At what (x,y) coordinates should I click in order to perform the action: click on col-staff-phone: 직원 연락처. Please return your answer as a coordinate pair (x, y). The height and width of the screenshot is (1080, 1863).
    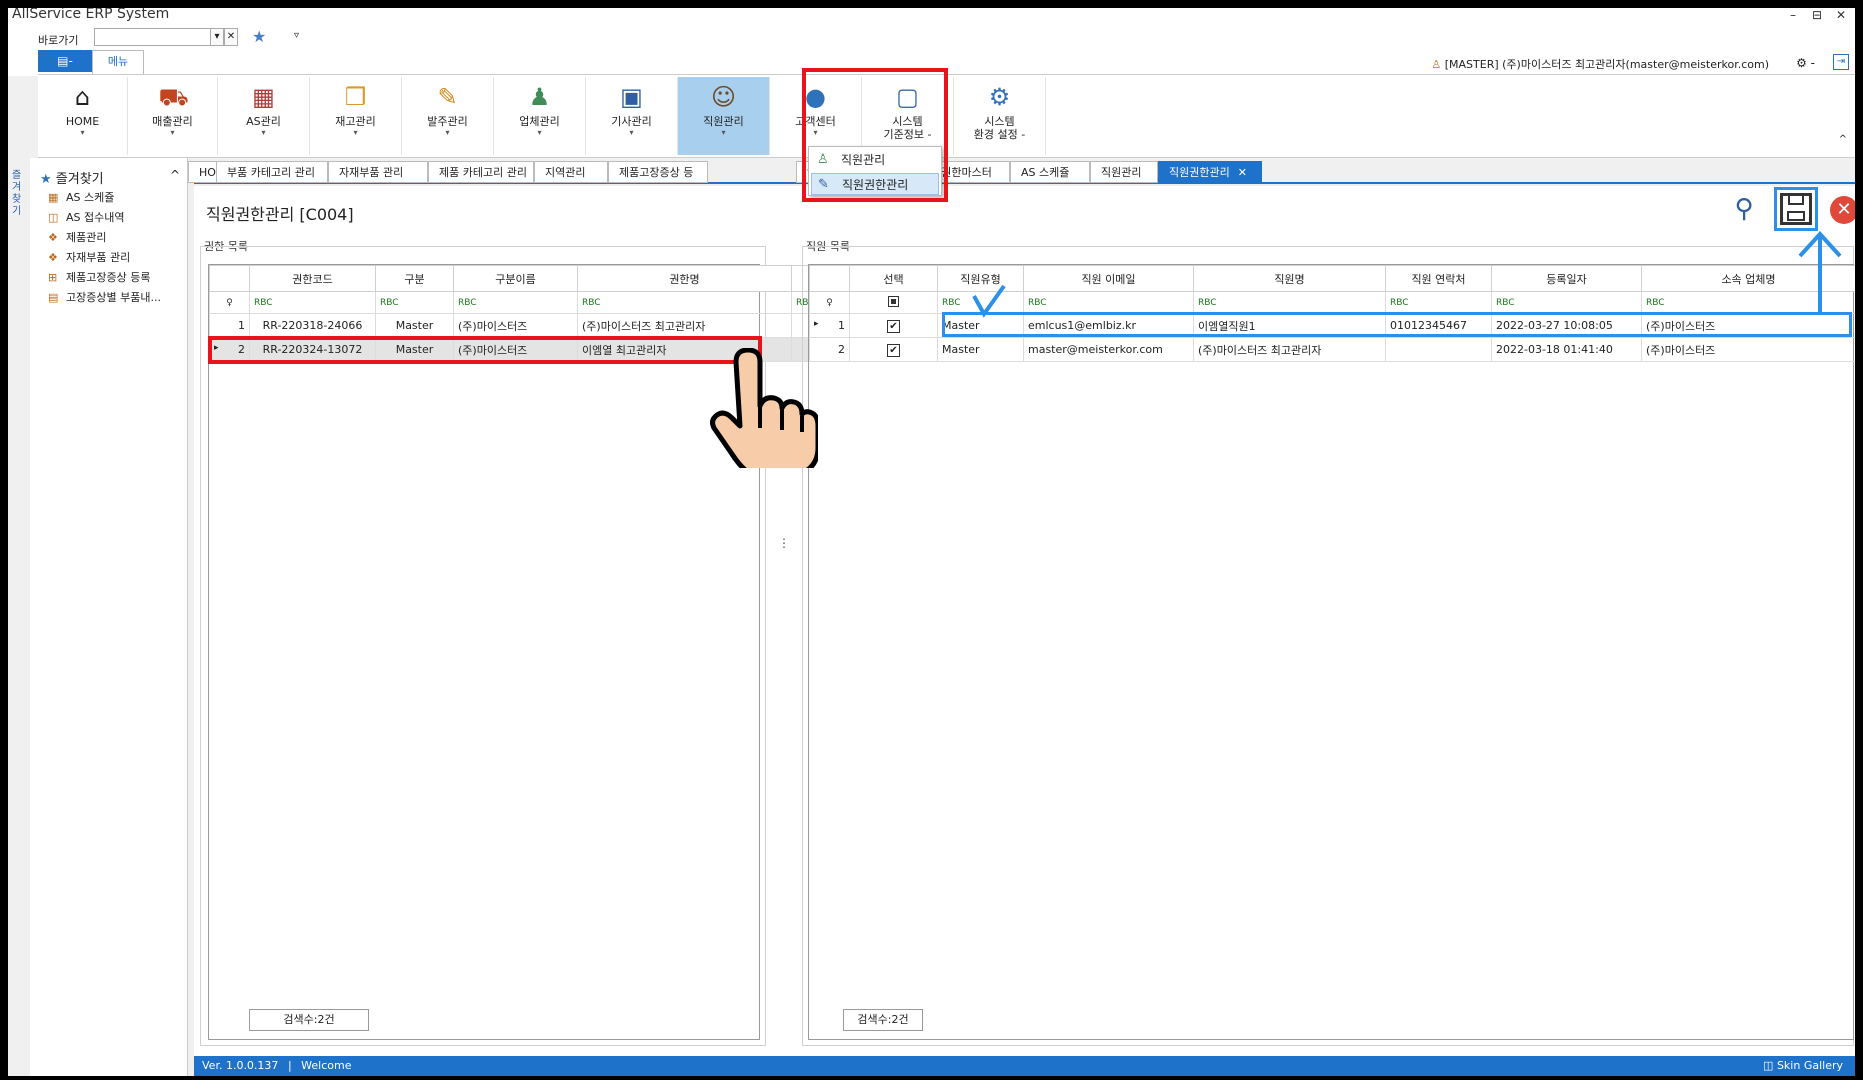
    Looking at the image, I should click on (1438, 278).